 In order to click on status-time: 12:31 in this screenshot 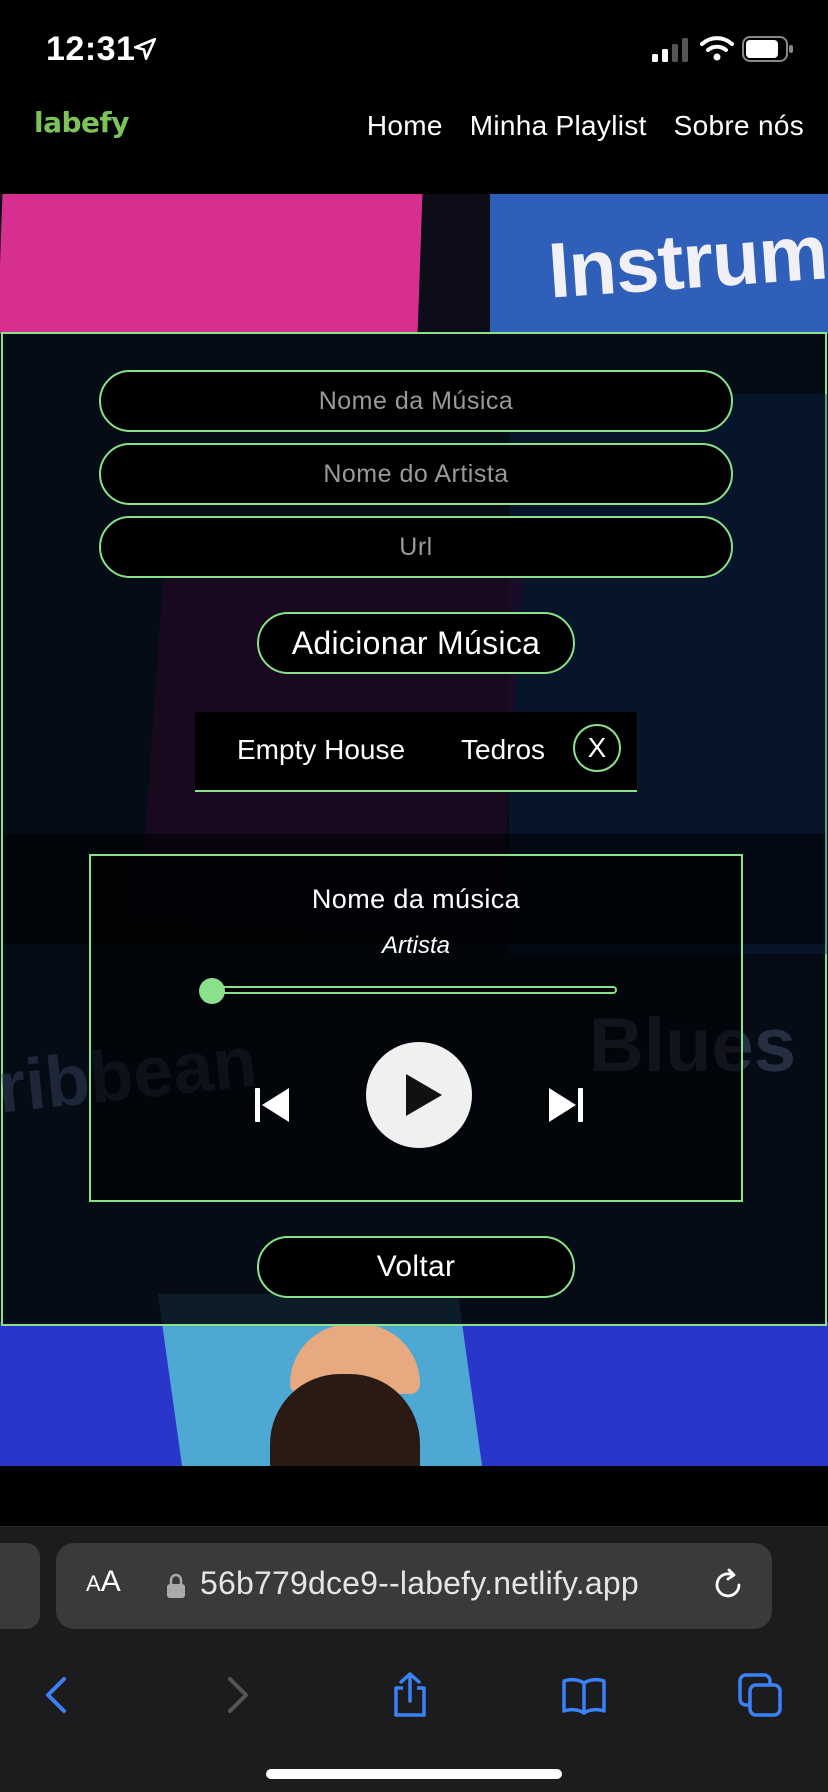, I will do `click(91, 49)`.